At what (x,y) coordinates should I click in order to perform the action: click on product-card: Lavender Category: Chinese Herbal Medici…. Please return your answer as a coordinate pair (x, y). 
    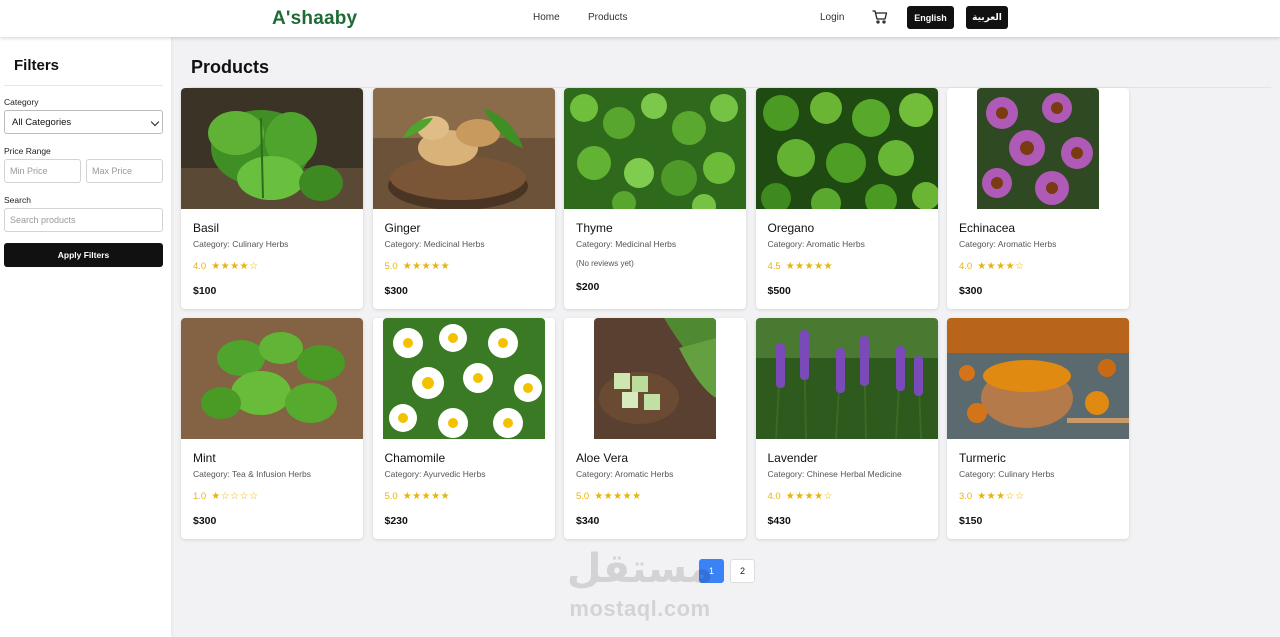
    Looking at the image, I should click on (846, 428).